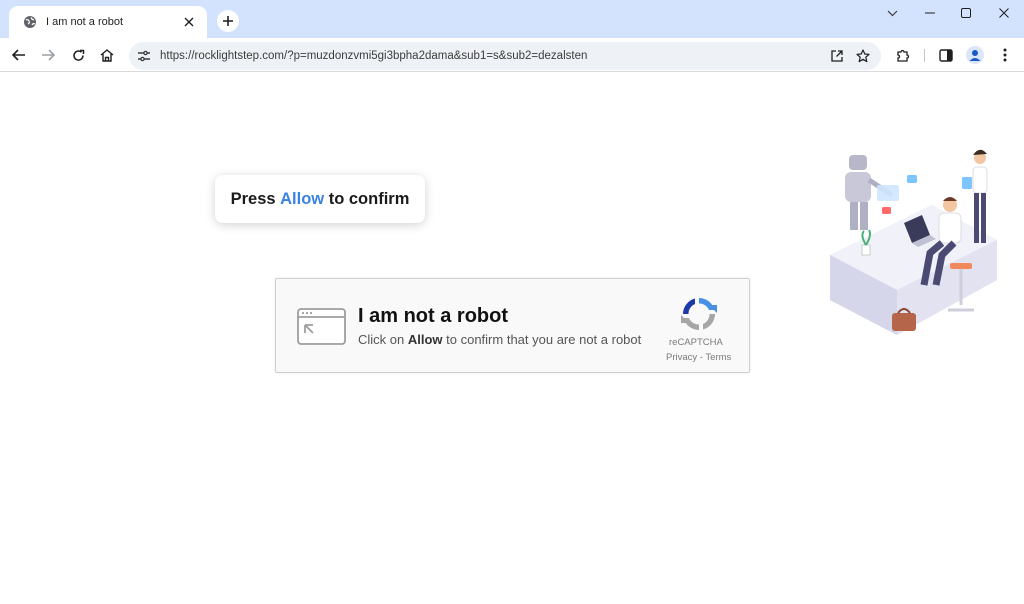 The height and width of the screenshot is (604, 1024). I want to click on forward-button, so click(48, 55).